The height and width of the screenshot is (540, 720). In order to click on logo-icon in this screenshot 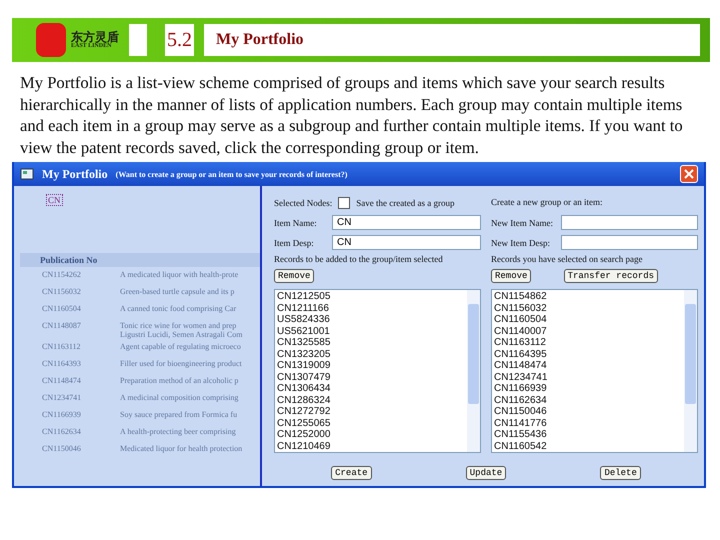, I will do `click(51, 40)`.